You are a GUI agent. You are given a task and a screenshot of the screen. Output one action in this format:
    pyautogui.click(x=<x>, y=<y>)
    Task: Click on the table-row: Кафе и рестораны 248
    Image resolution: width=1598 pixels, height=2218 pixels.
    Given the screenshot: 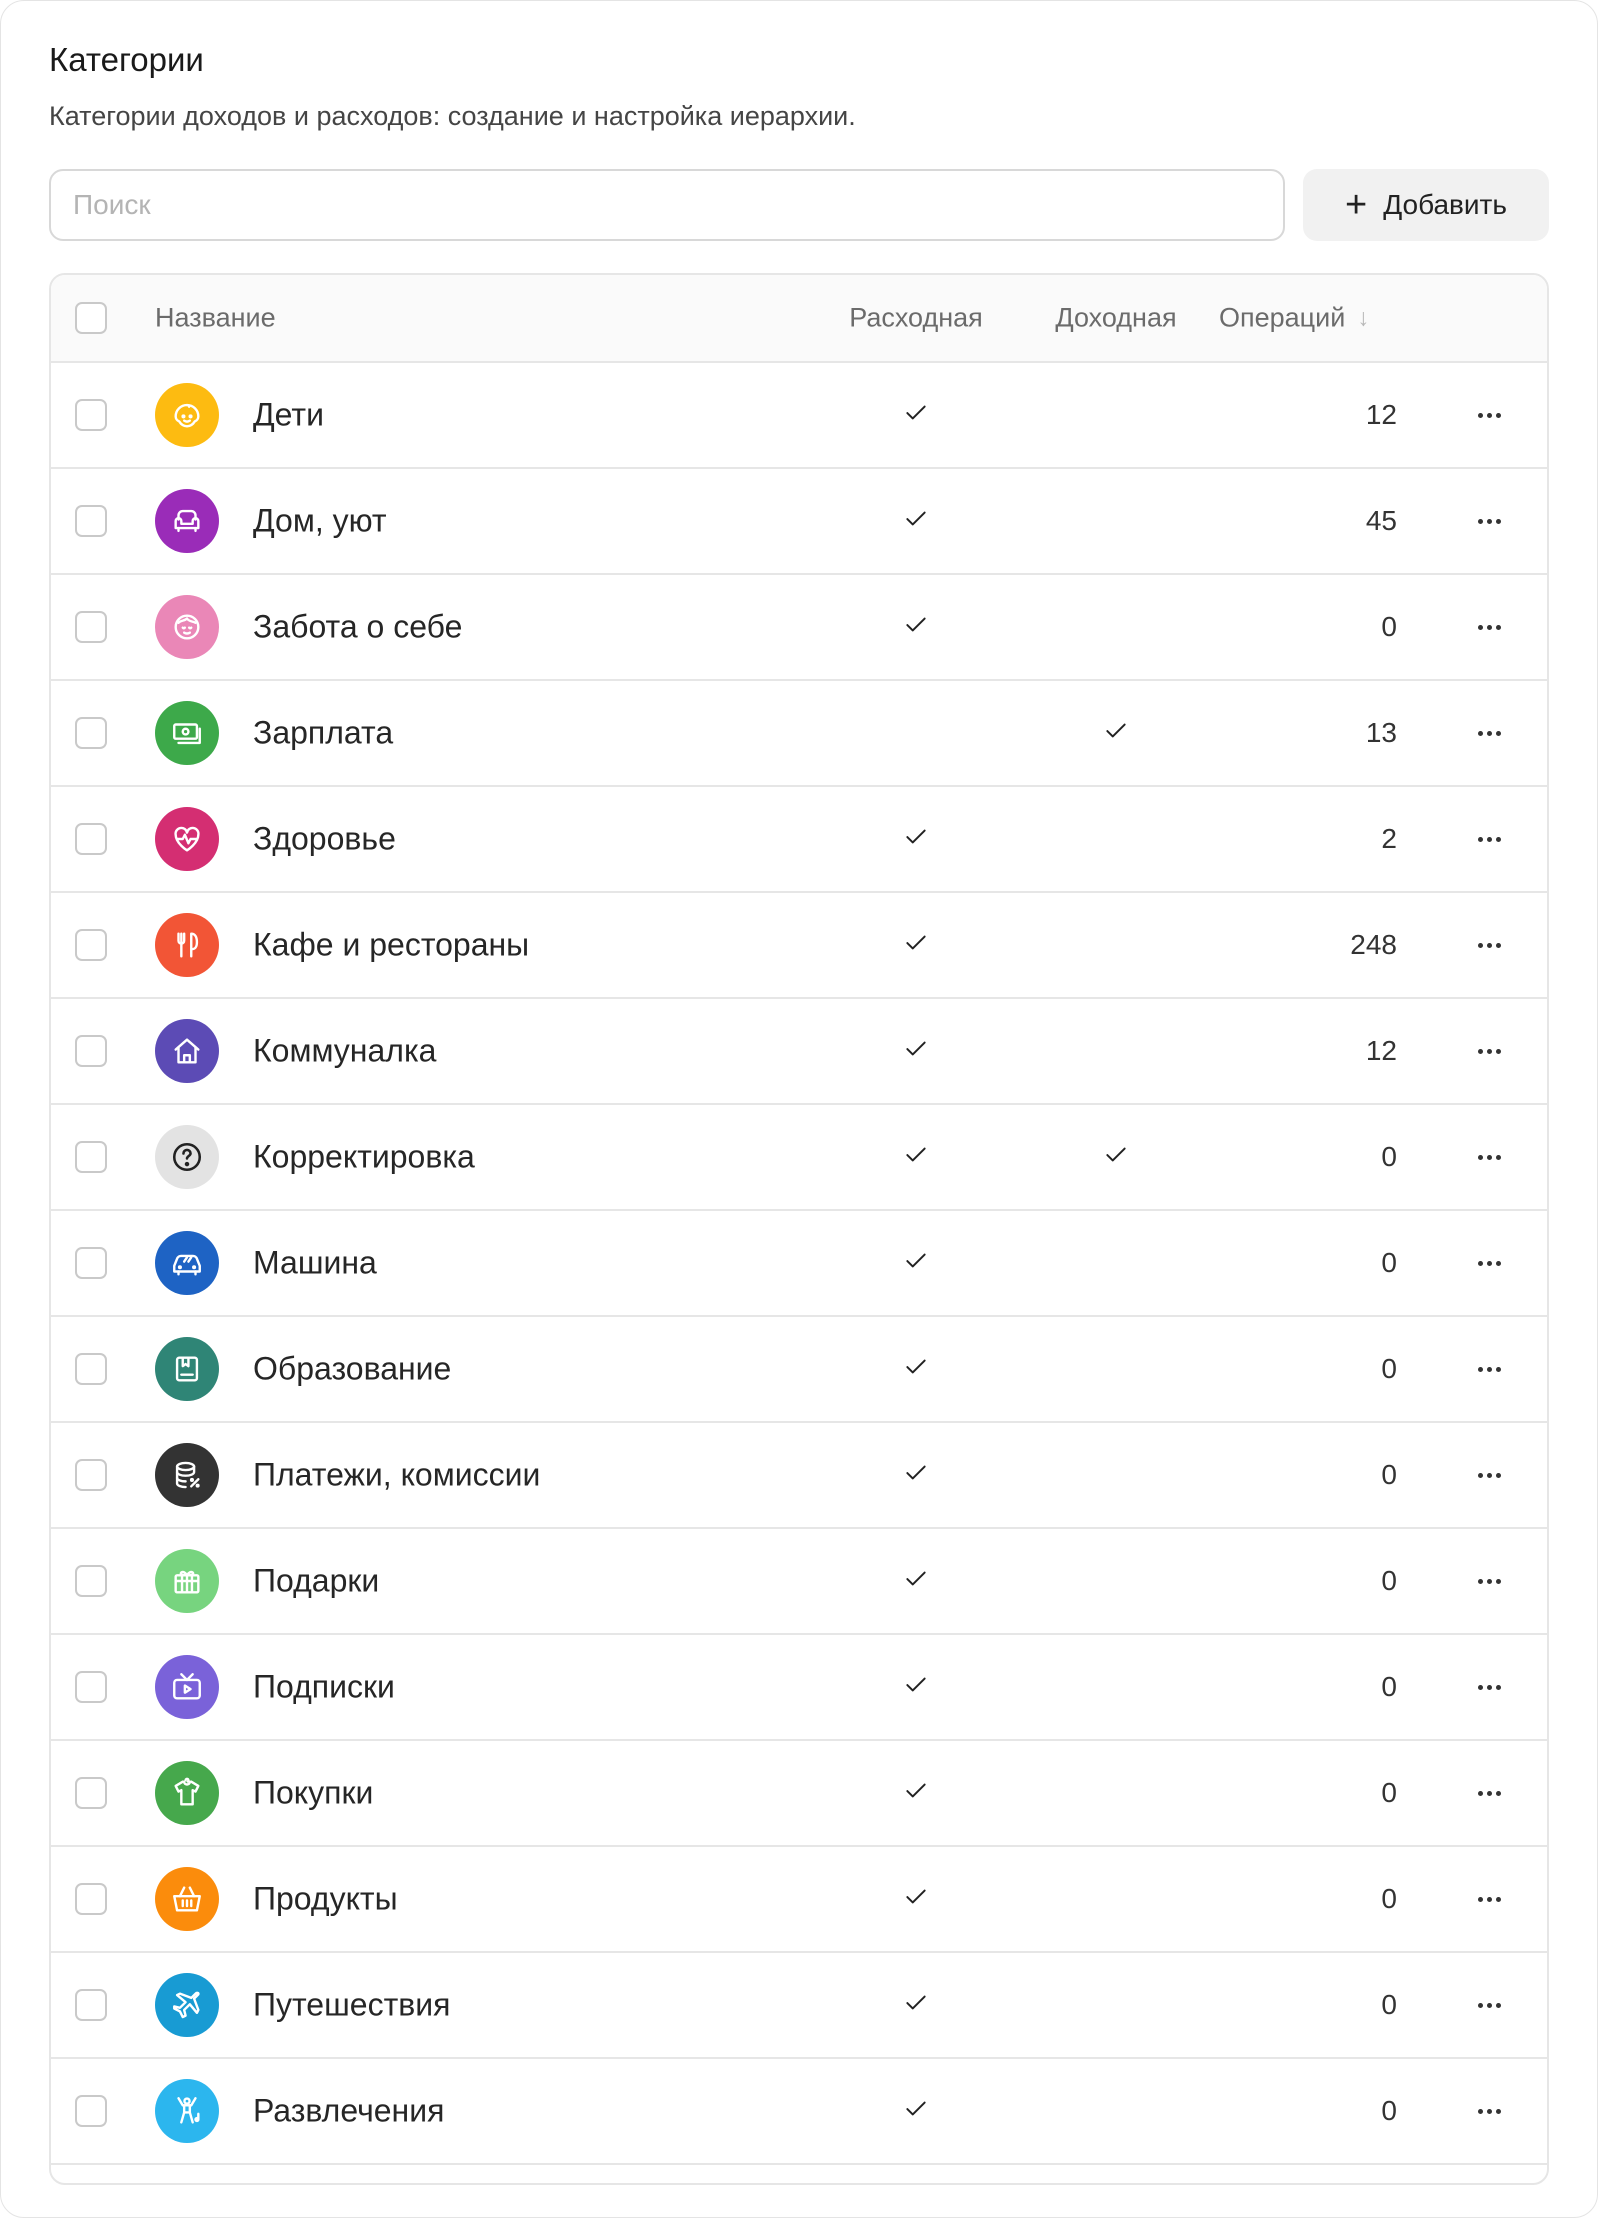 What is the action you would take?
    pyautogui.click(x=799, y=946)
    